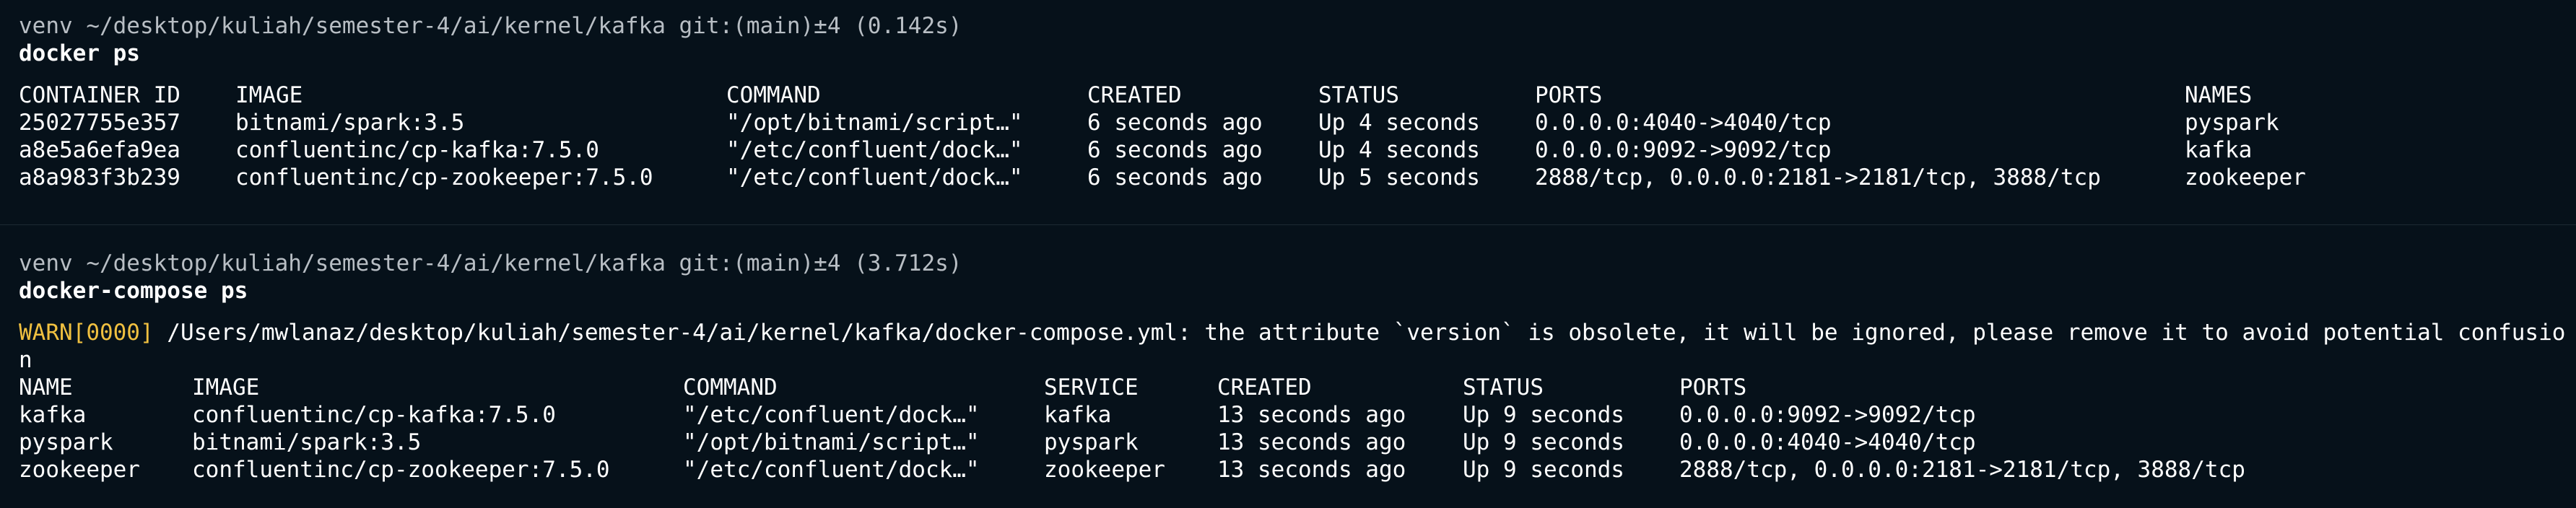 This screenshot has height=508, width=2576. Describe the element at coordinates (79, 470) in the screenshot. I see `cell-name: zookeeper` at that location.